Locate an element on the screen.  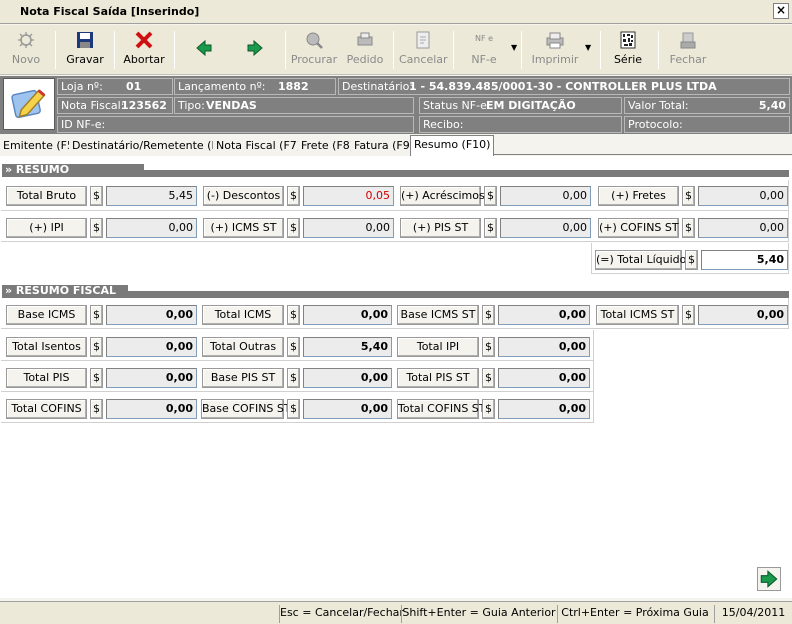
valor-total-label: Valor Total: is located at coordinates (658, 105).